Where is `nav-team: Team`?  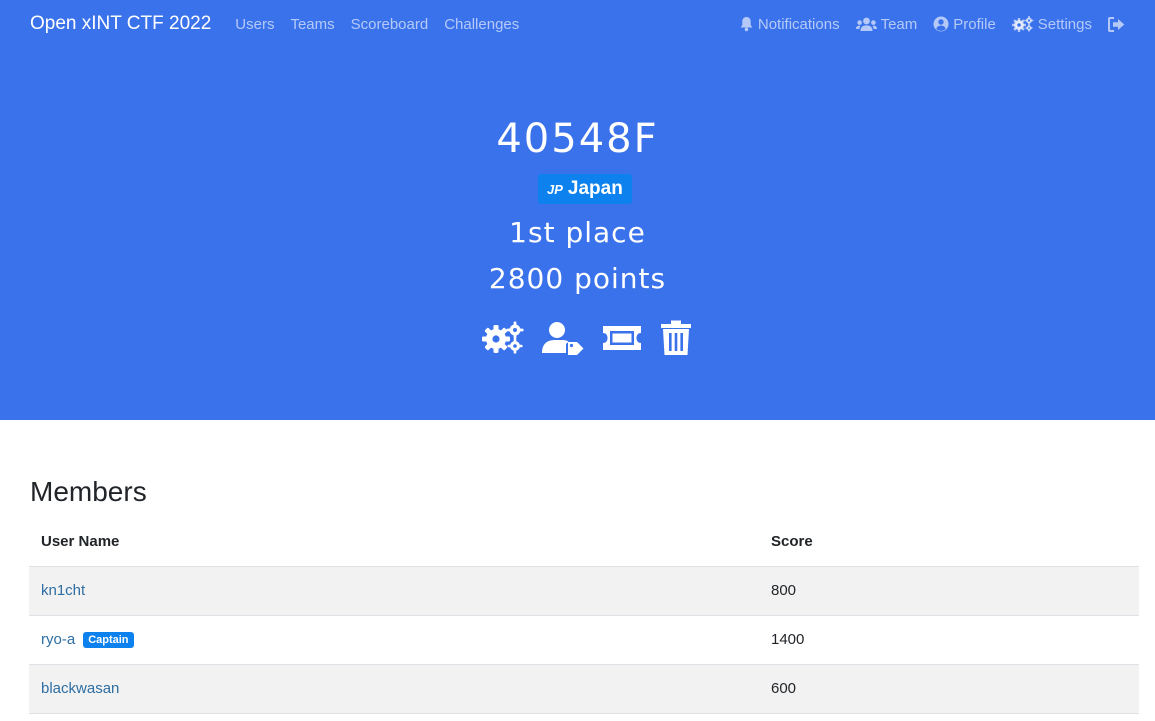 nav-team: Team is located at coordinates (886, 24).